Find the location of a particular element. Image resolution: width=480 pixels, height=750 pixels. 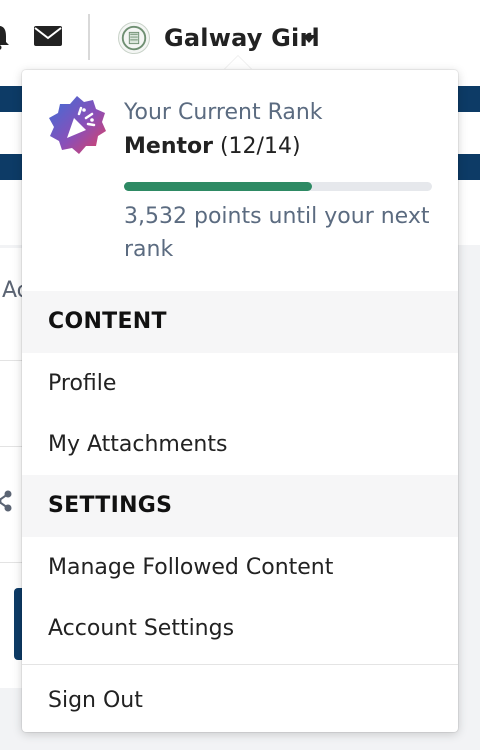

mail-icon is located at coordinates (48, 36).